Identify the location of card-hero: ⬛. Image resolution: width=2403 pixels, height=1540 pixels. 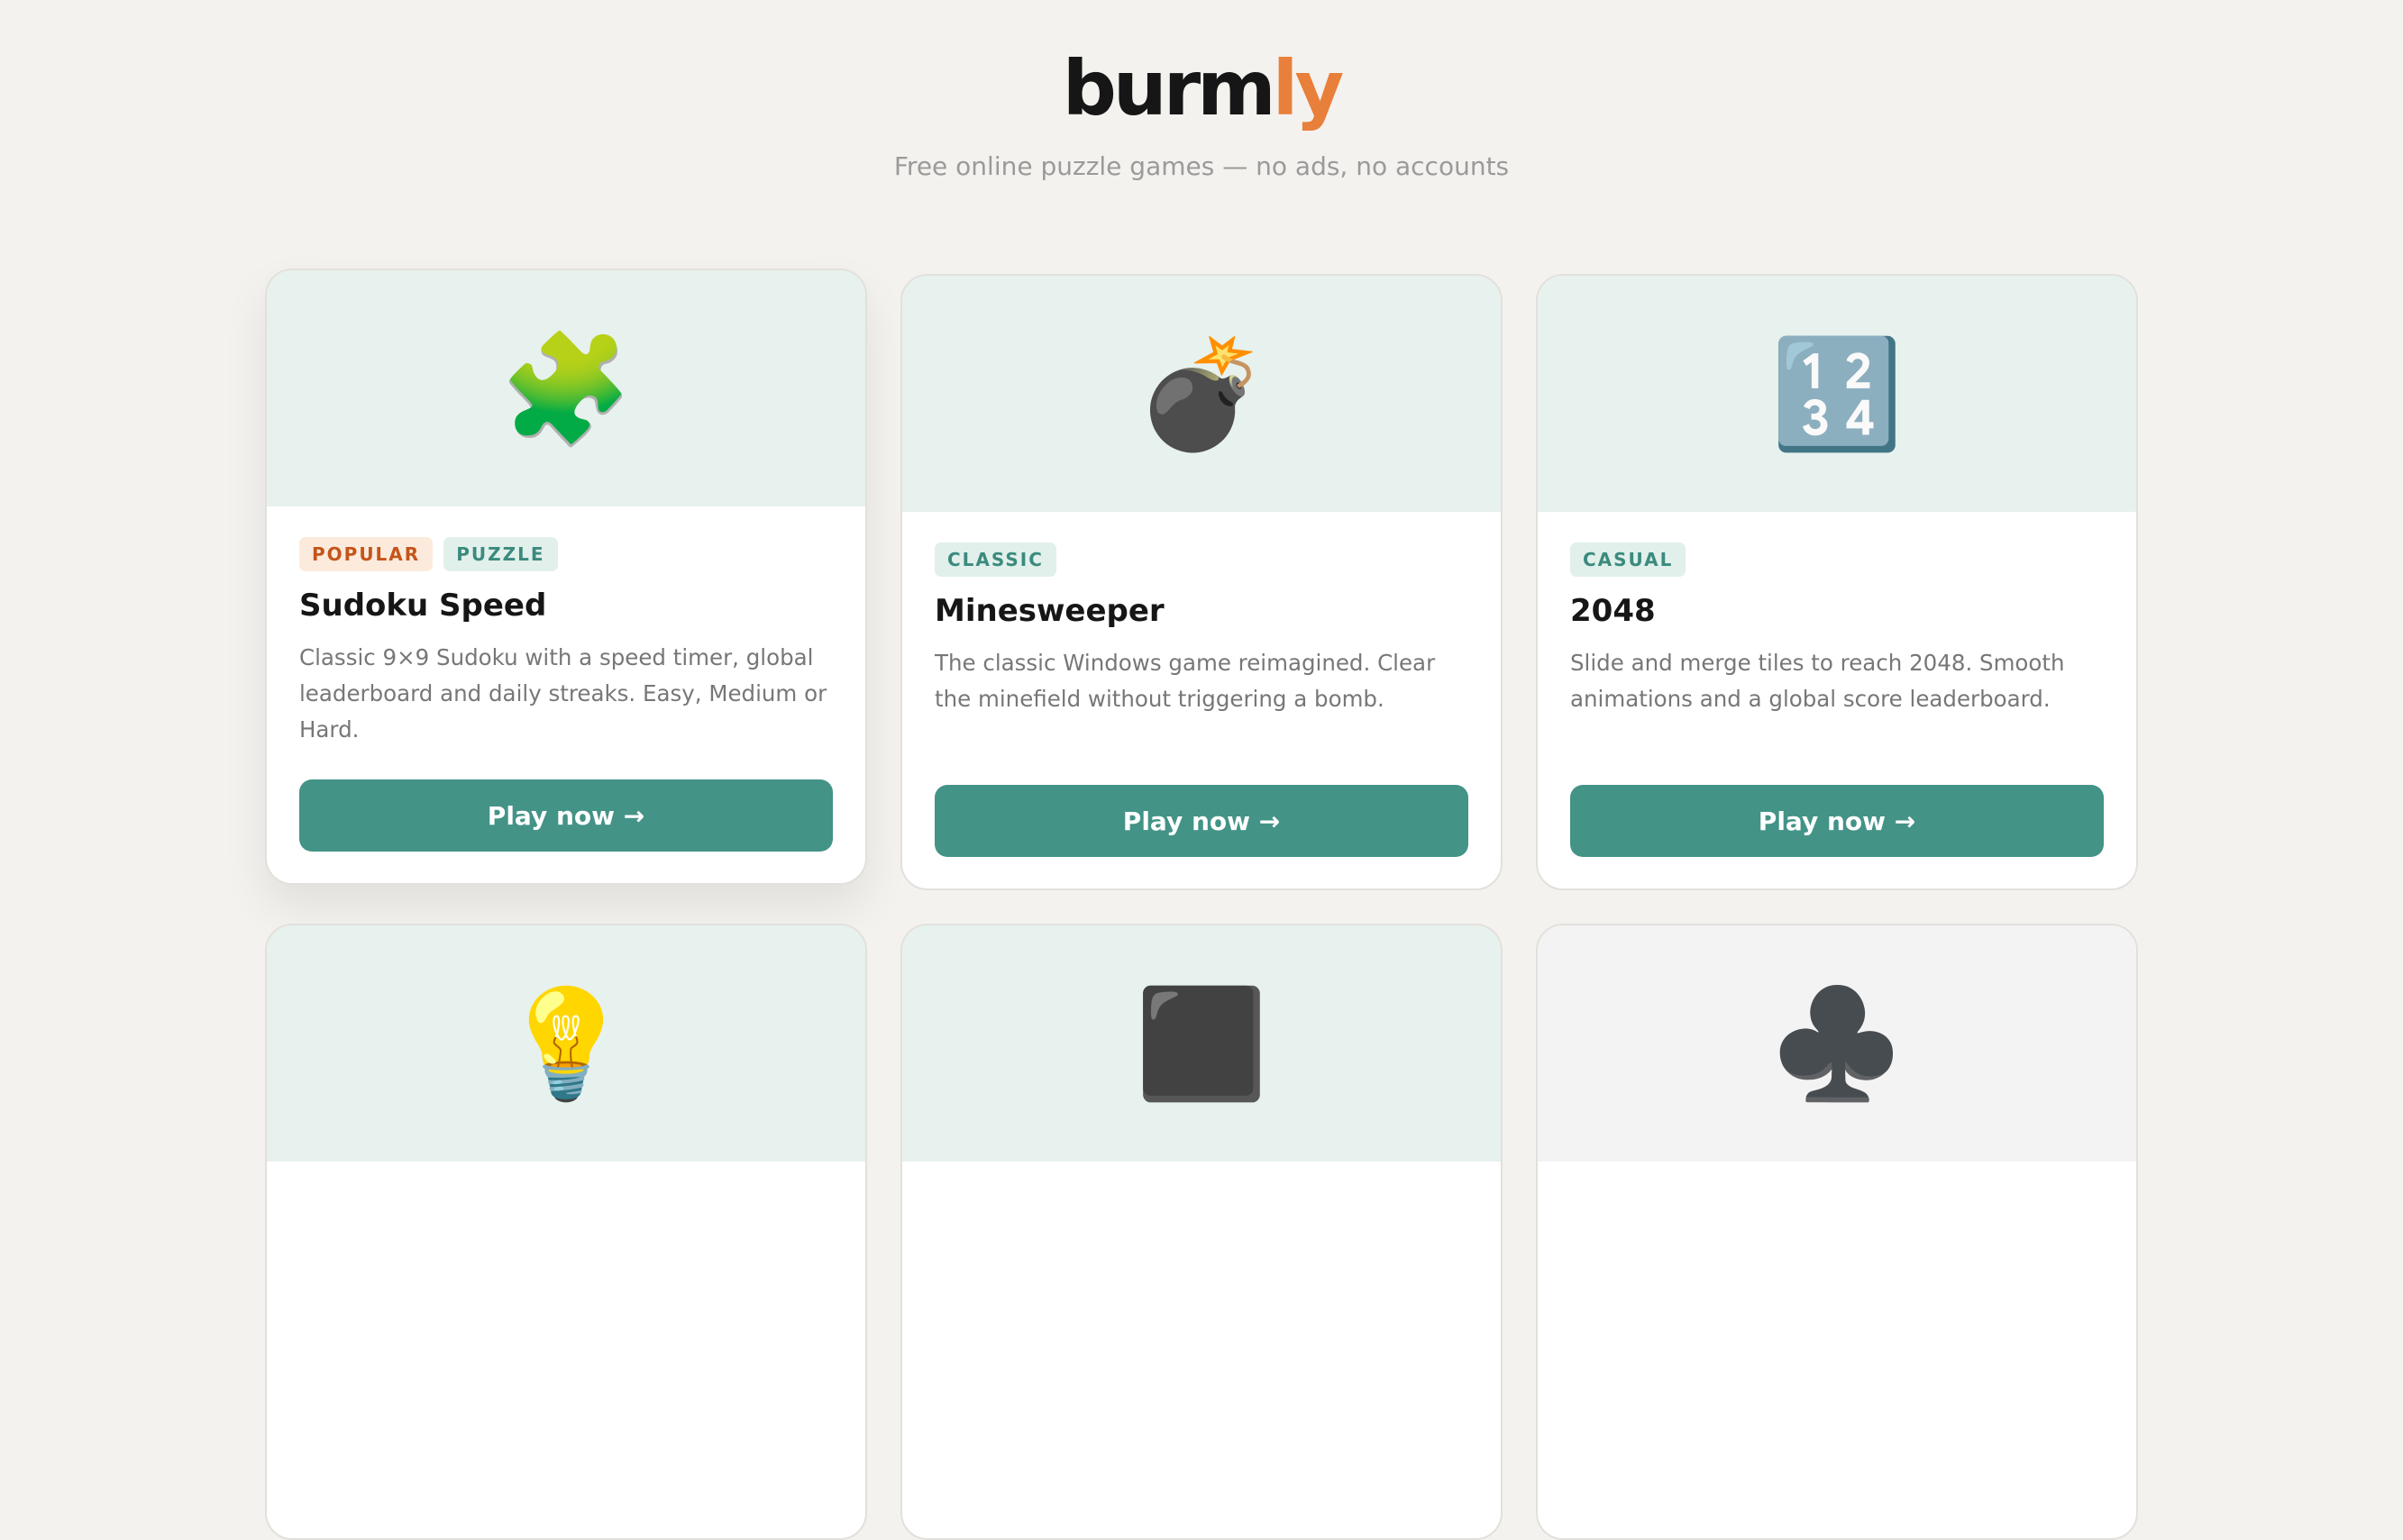
(1201, 1043).